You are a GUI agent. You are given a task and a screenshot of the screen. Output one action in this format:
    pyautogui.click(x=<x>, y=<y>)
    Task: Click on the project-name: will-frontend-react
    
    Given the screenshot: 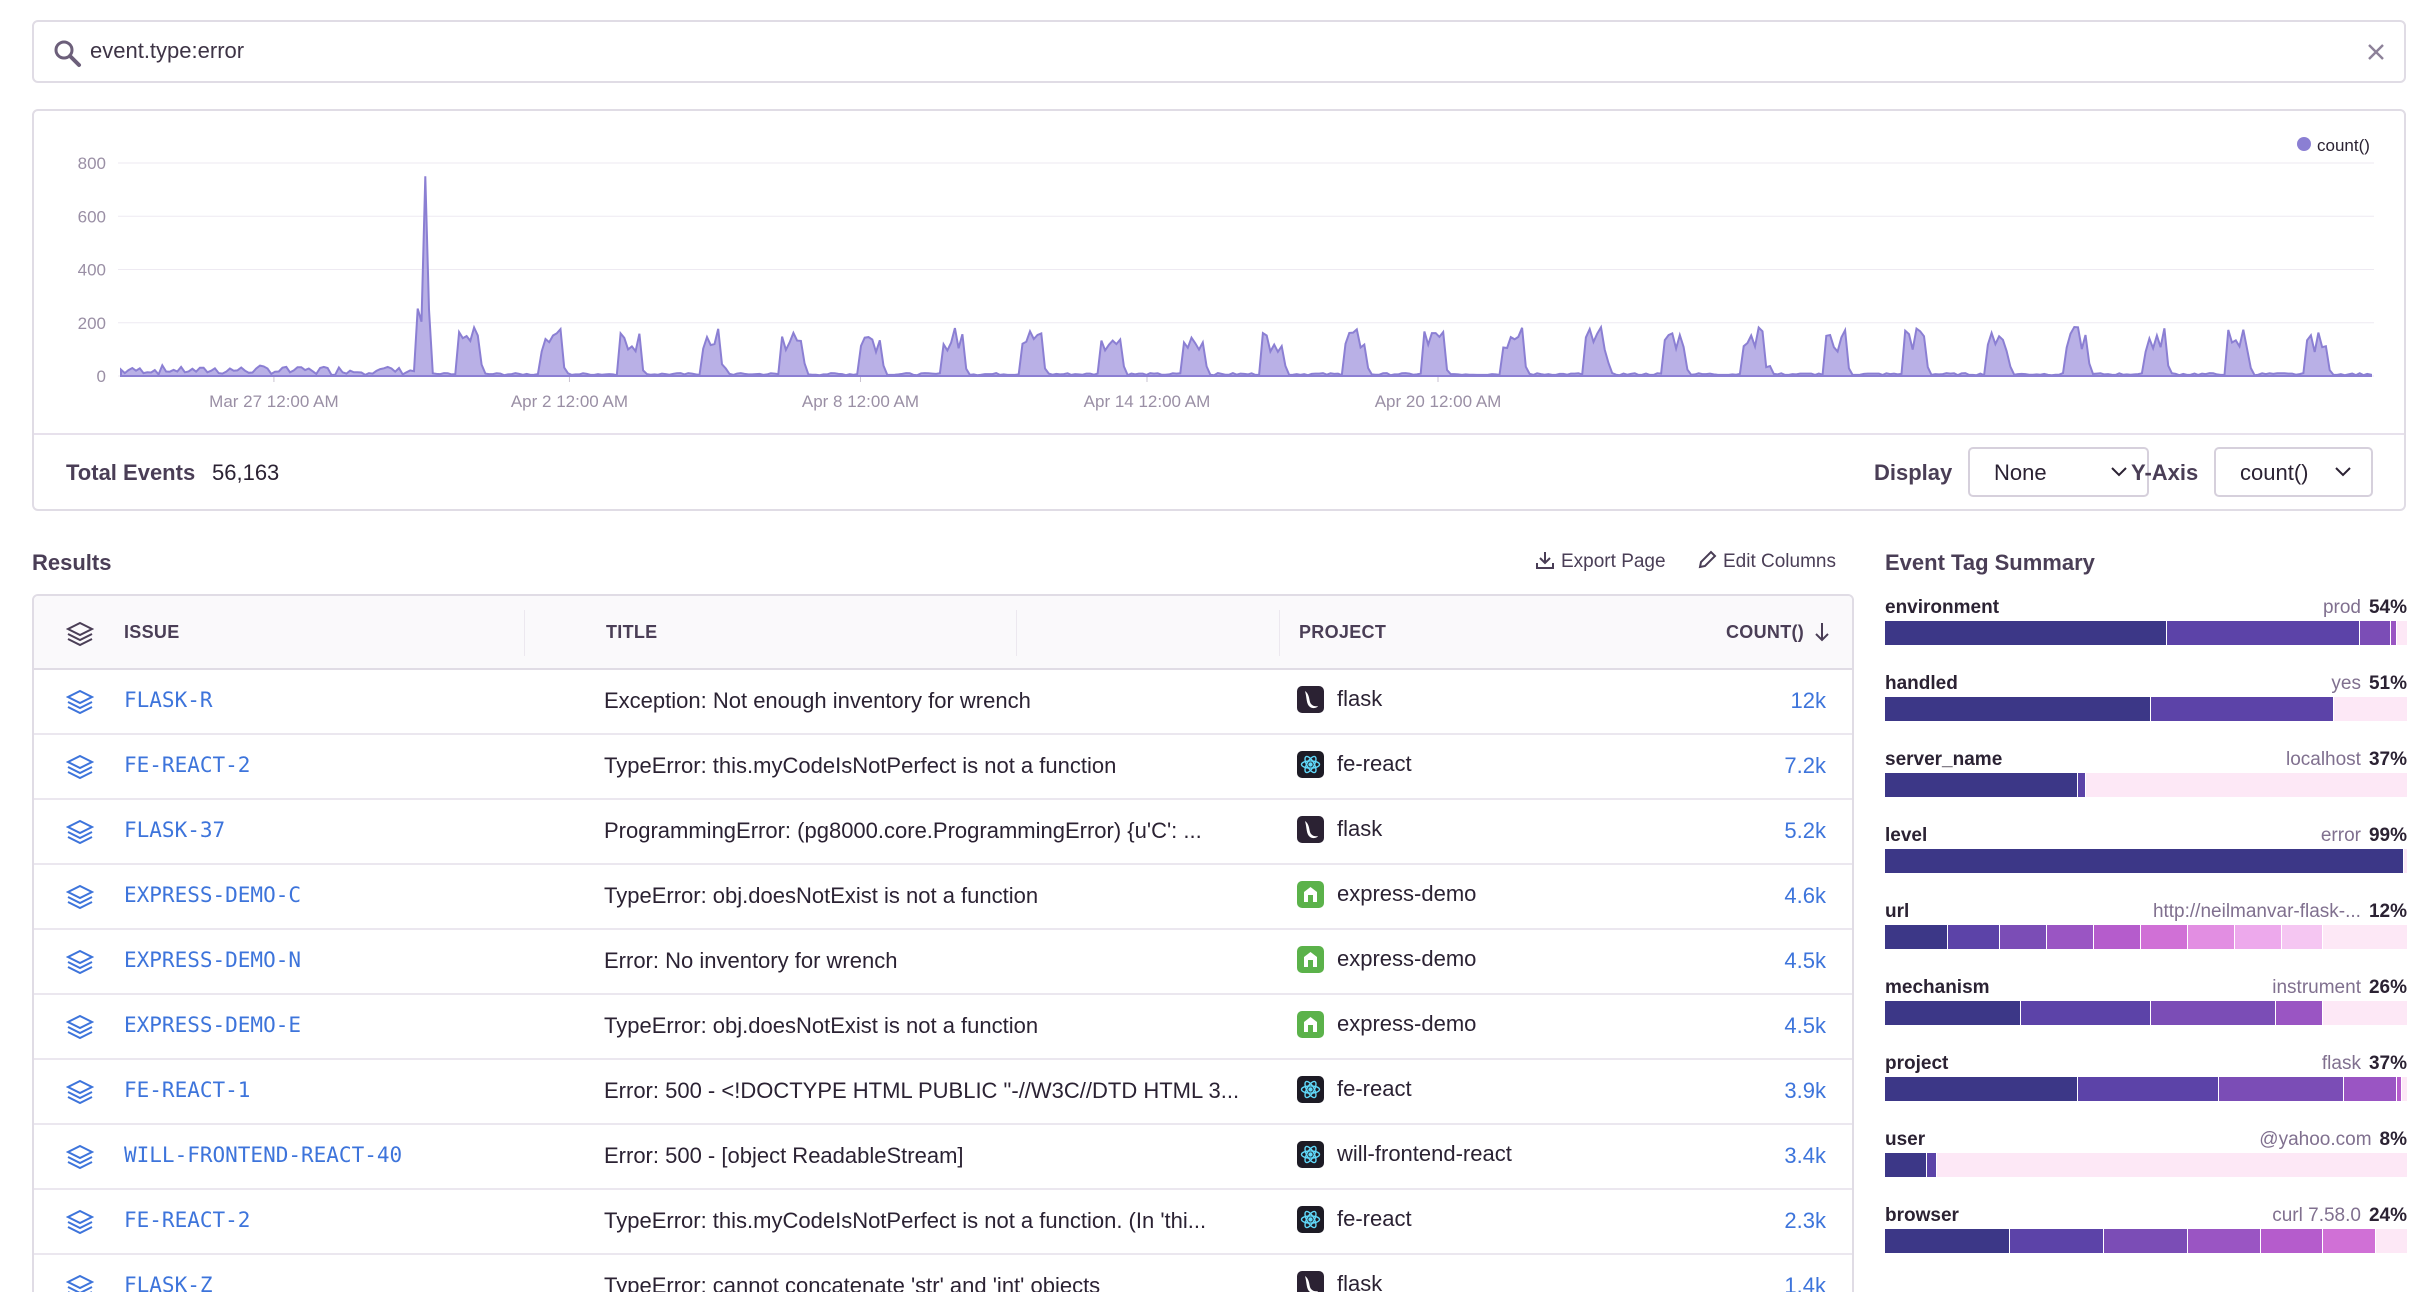 What is the action you would take?
    pyautogui.click(x=1424, y=1154)
    